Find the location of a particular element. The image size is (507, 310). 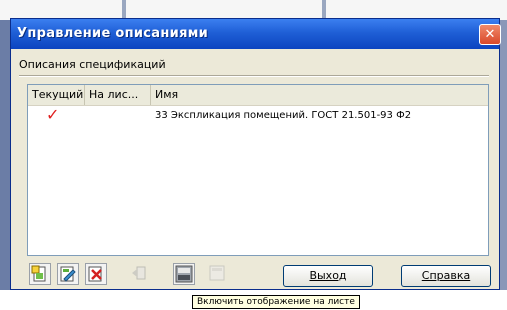

disabled-action-icon is located at coordinates (140, 274).